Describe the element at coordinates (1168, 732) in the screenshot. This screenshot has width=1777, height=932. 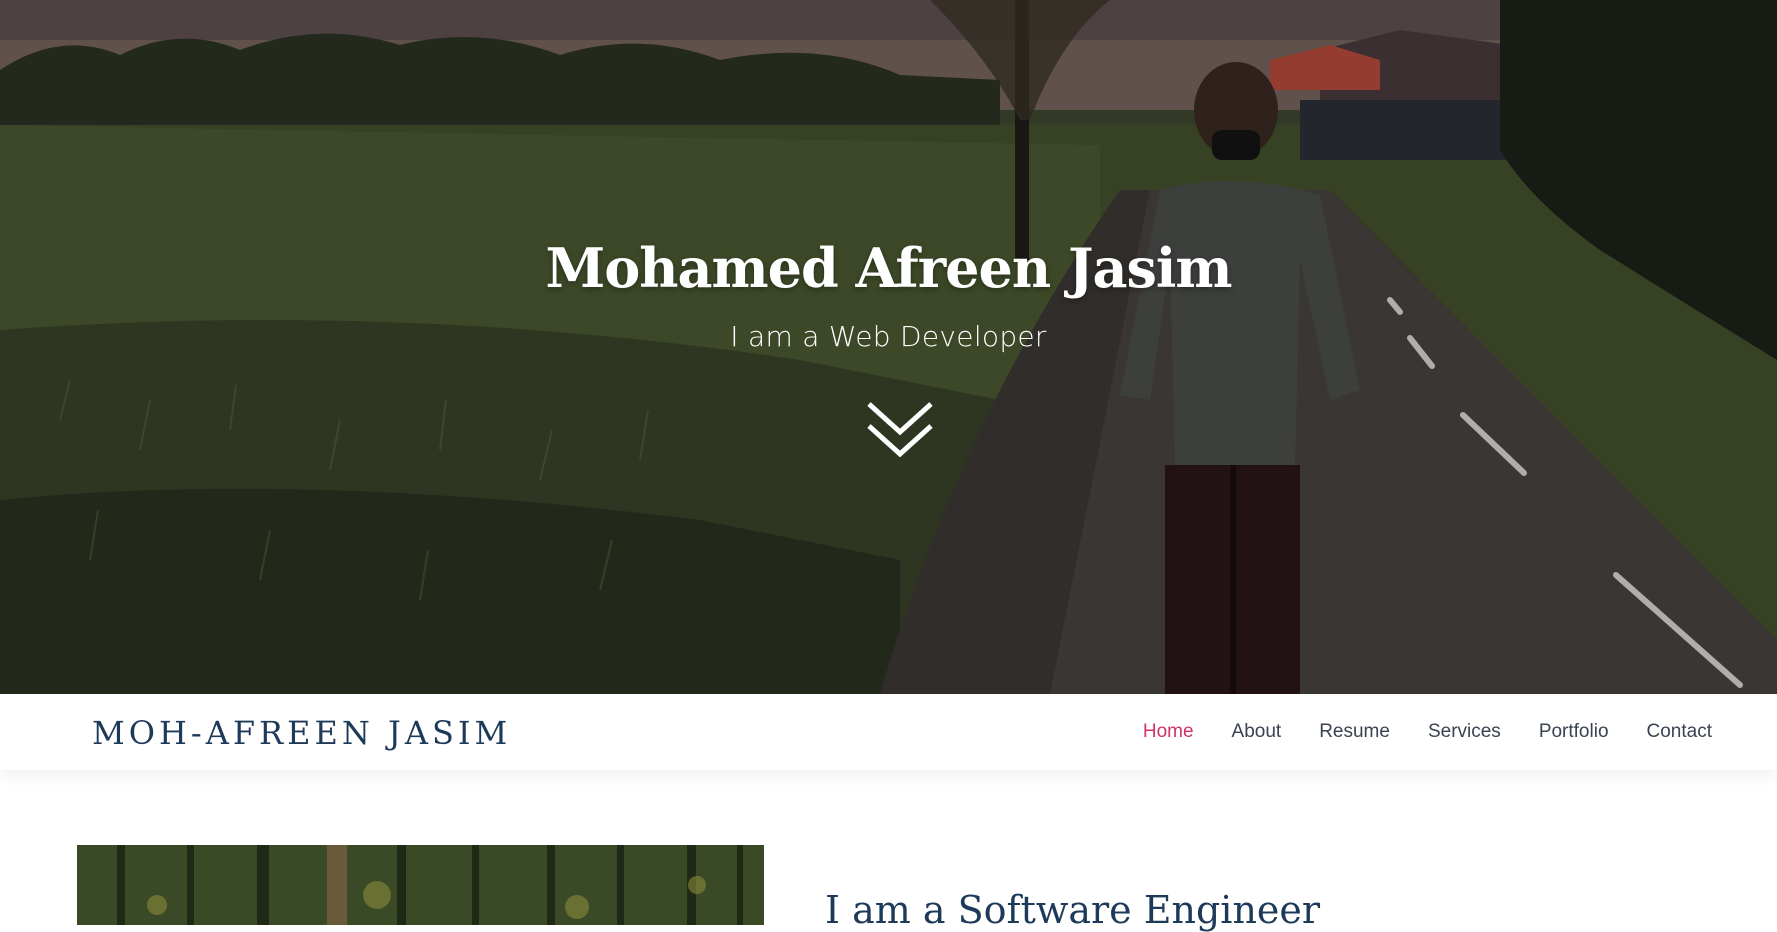
I see `nav-link-home: Home` at that location.